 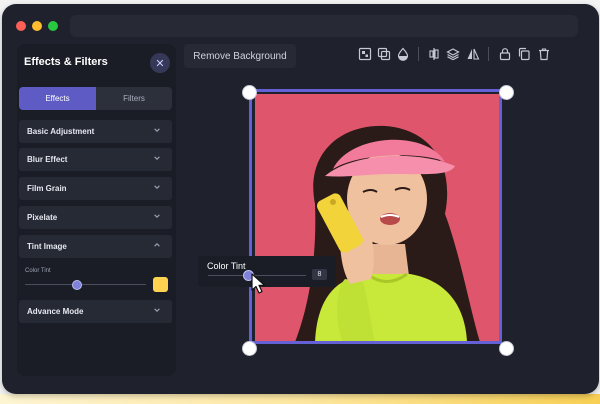 What do you see at coordinates (95, 246) in the screenshot?
I see `accordion-tint-image: Tint Image` at bounding box center [95, 246].